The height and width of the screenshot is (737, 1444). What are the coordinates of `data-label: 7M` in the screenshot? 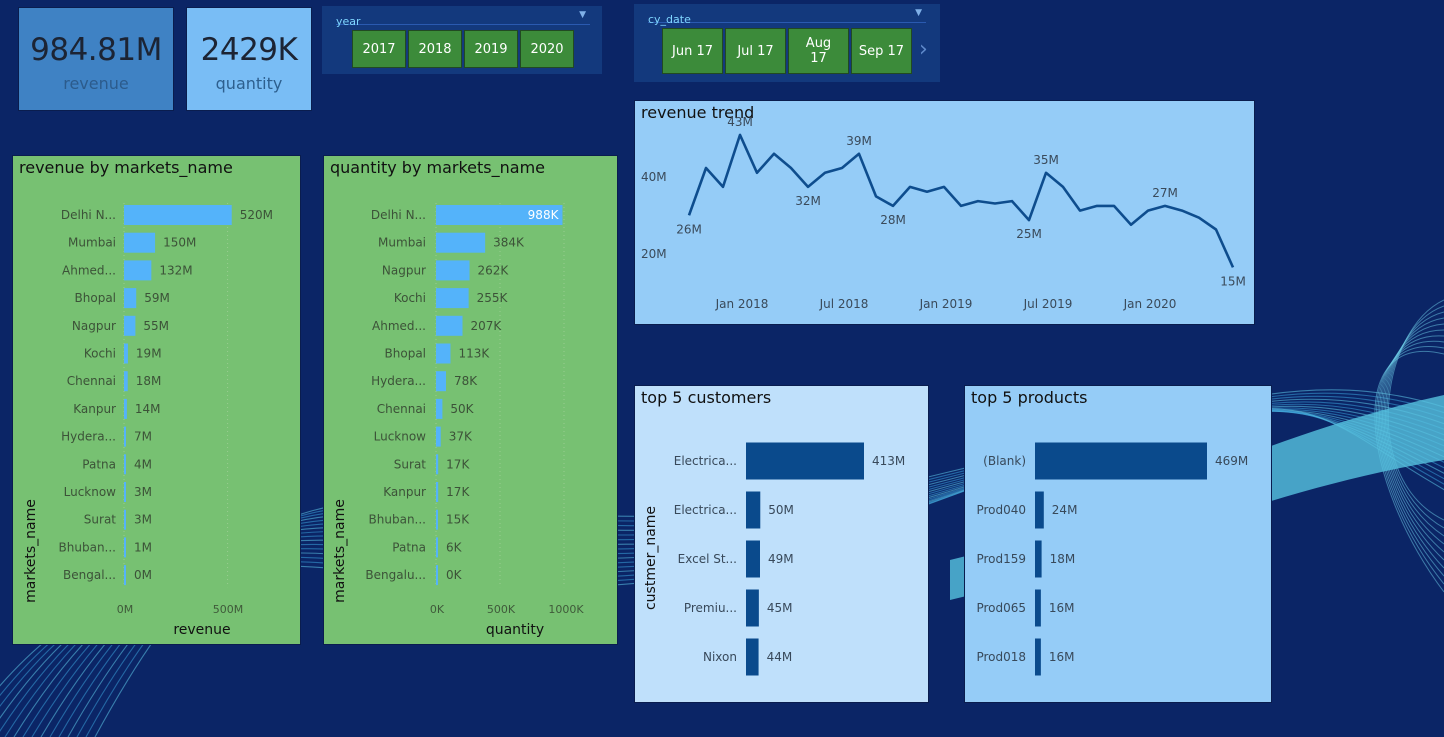 It's located at (143, 437).